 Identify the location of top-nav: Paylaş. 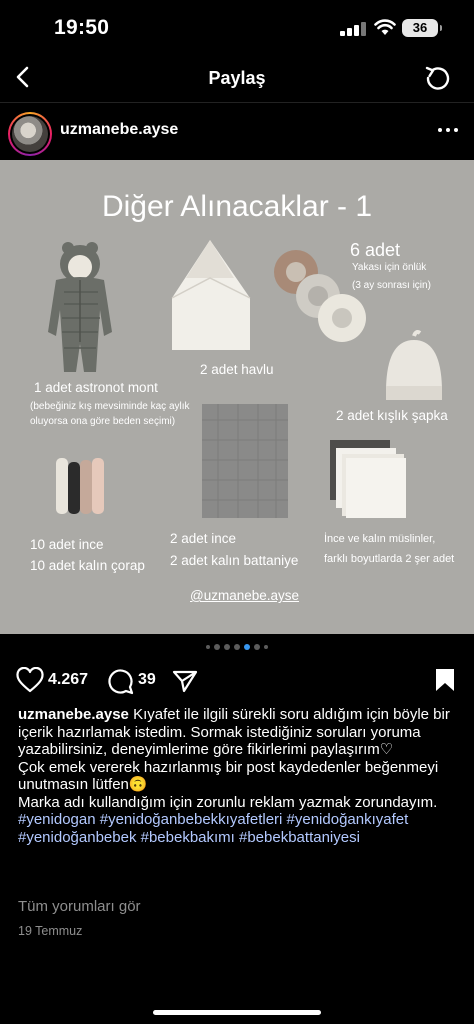
(237, 78).